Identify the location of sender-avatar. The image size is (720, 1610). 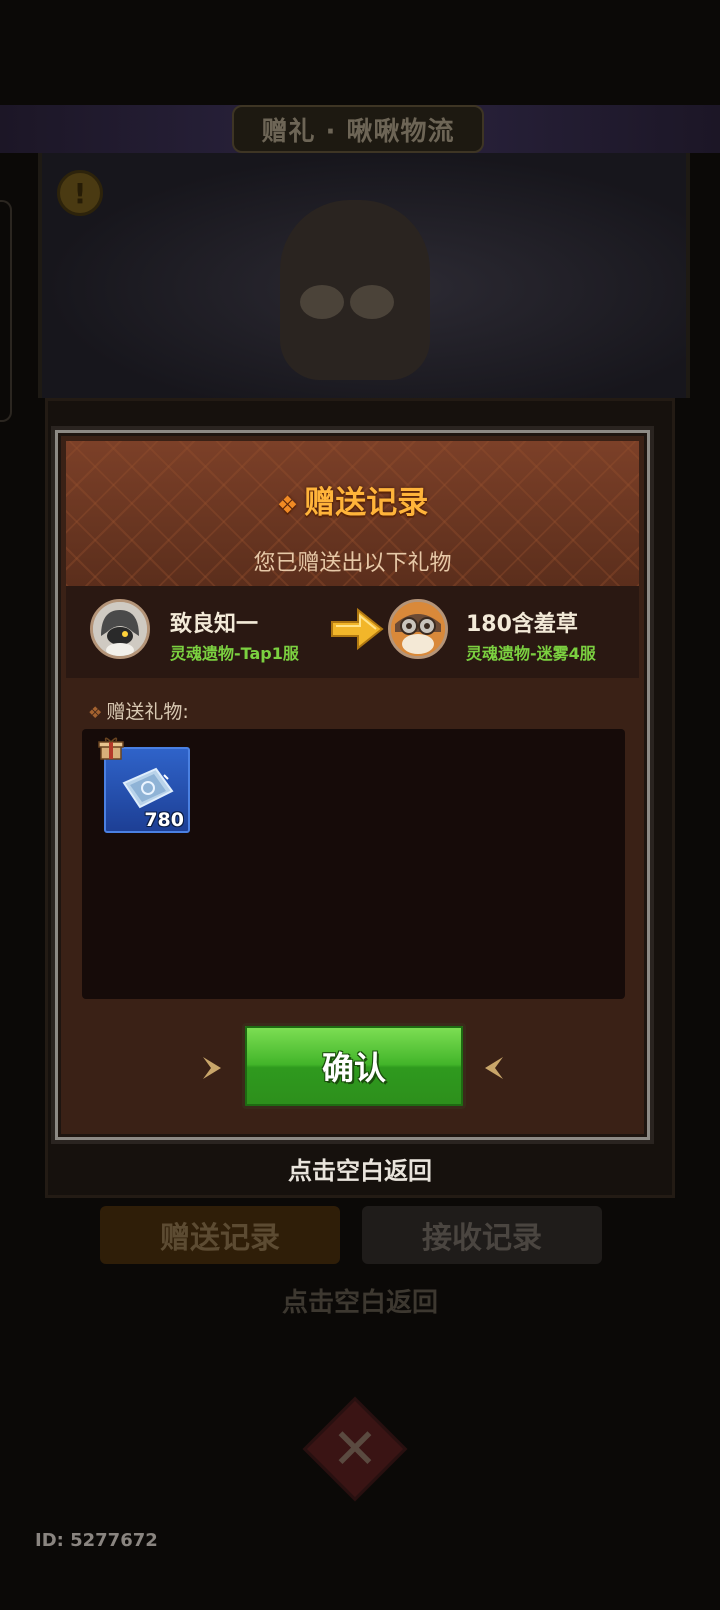
(120, 629).